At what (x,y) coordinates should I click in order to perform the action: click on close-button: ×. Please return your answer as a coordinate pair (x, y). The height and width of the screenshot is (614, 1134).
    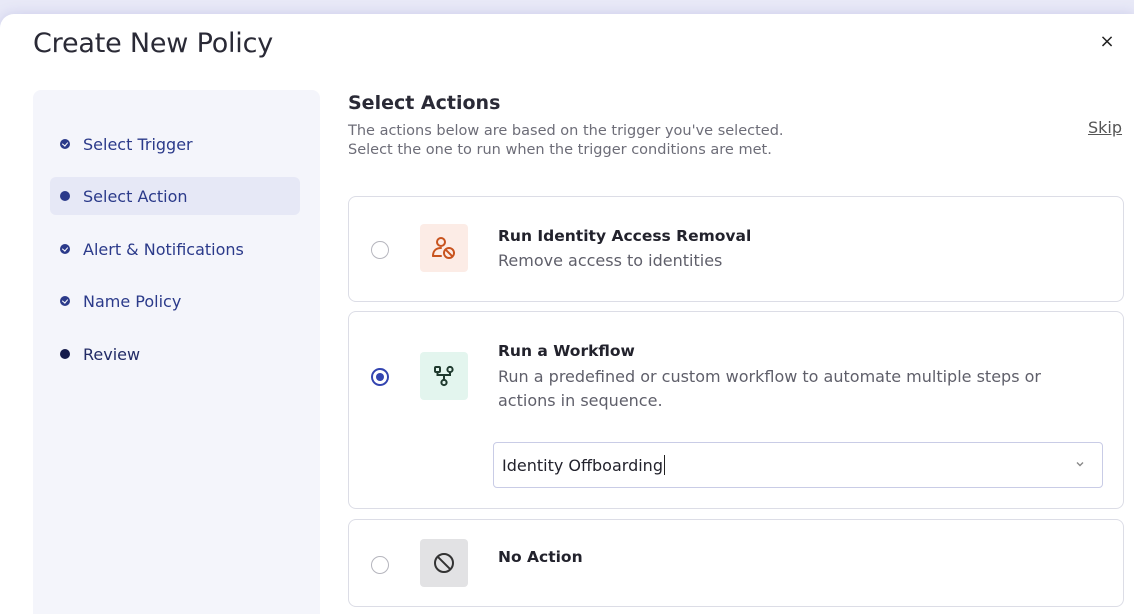
    Looking at the image, I should click on (1107, 42).